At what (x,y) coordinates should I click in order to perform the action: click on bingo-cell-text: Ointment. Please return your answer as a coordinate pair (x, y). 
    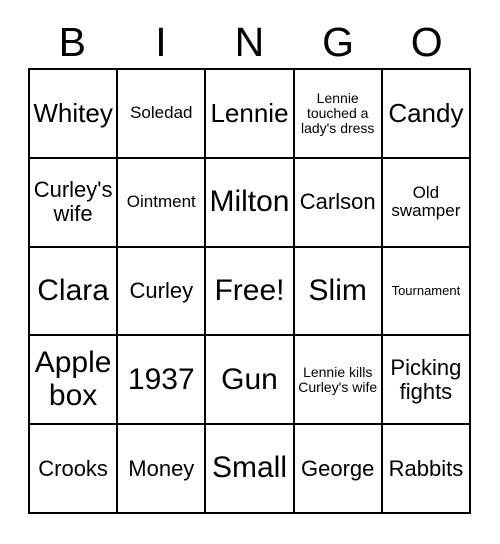
    Looking at the image, I should click on (161, 202).